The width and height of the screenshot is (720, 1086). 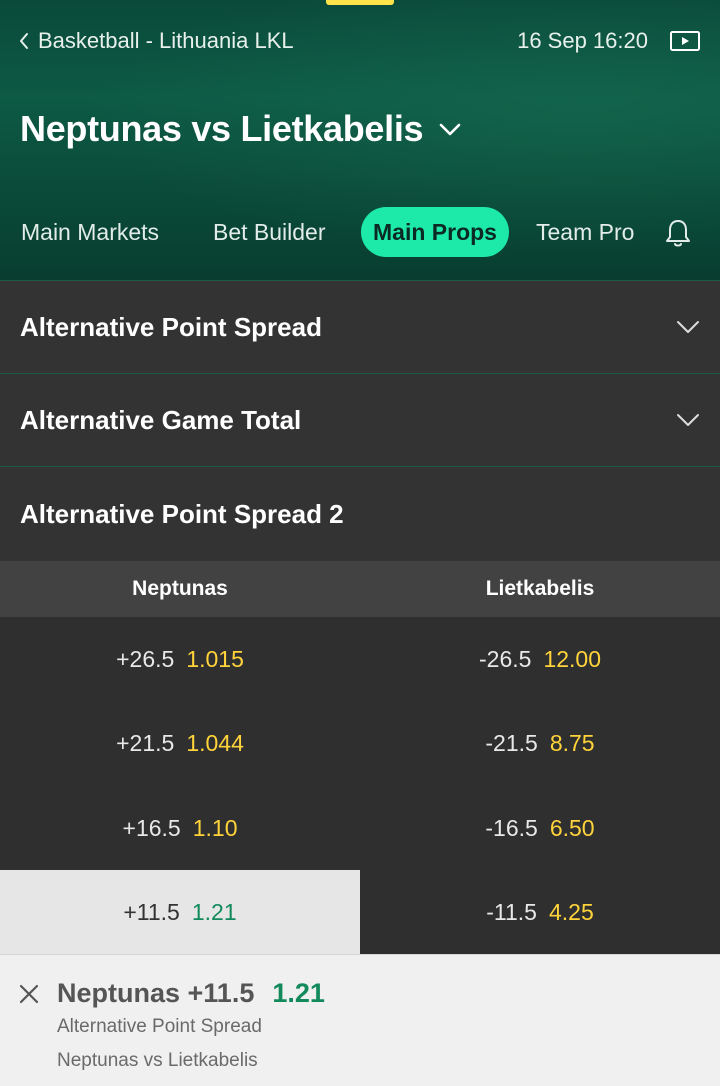 I want to click on odds-button-home: +16.5 1.10, so click(x=180, y=828).